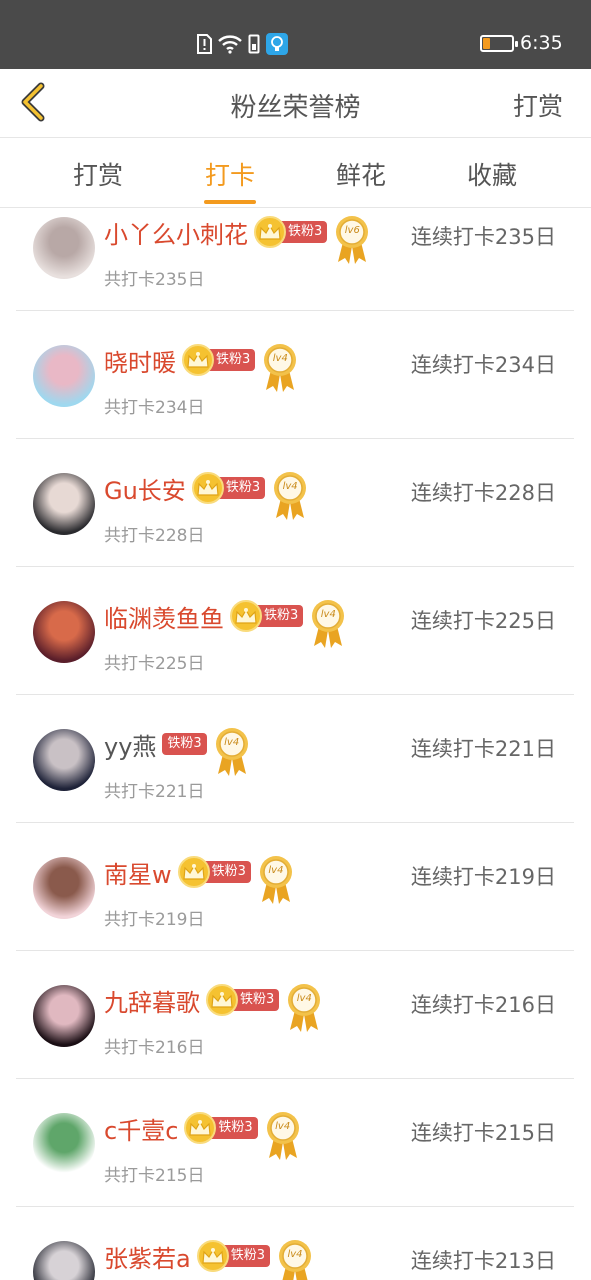 The width and height of the screenshot is (591, 1280). I want to click on level-medal-icon: lv6, so click(352, 239).